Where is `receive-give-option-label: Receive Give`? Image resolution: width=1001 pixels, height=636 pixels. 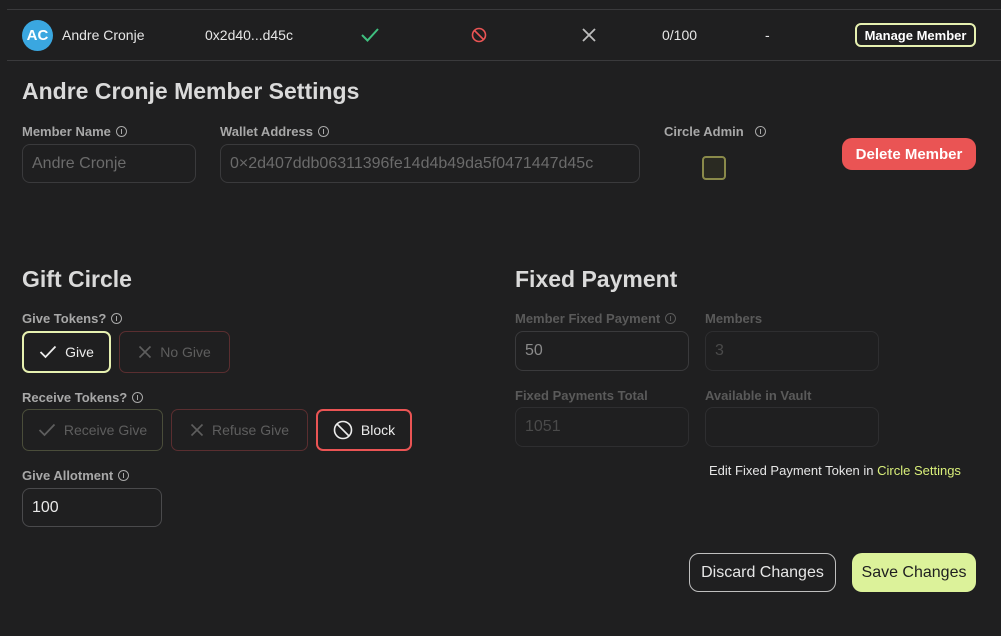
receive-give-option-label: Receive Give is located at coordinates (105, 430).